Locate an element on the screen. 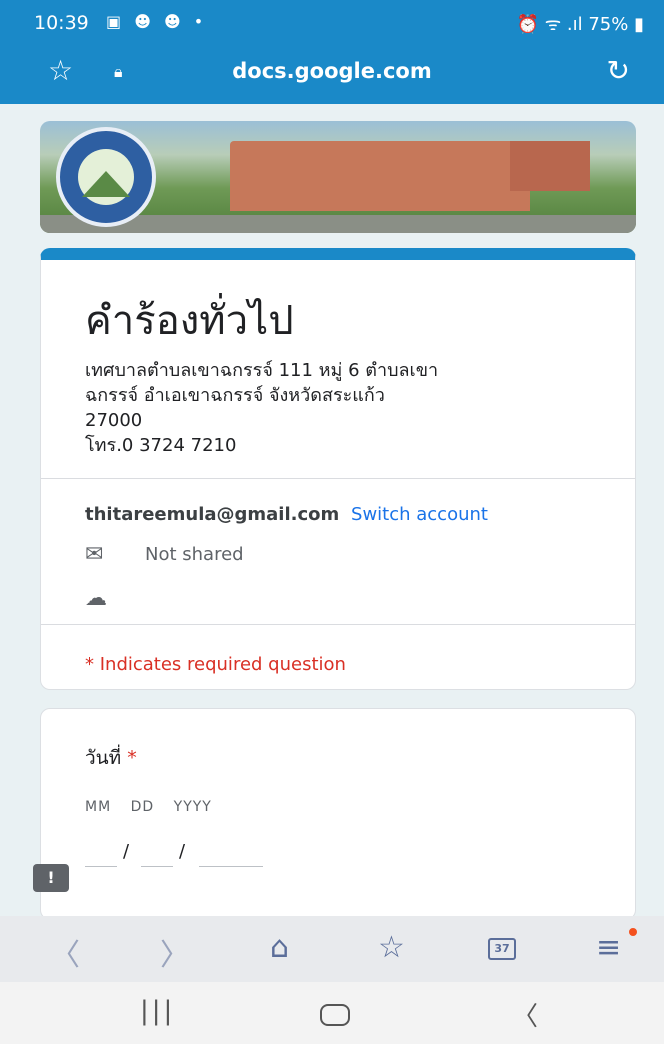 This screenshot has height=1044, width=664. system-nav-bar: ||| 〈 is located at coordinates (332, 1013).